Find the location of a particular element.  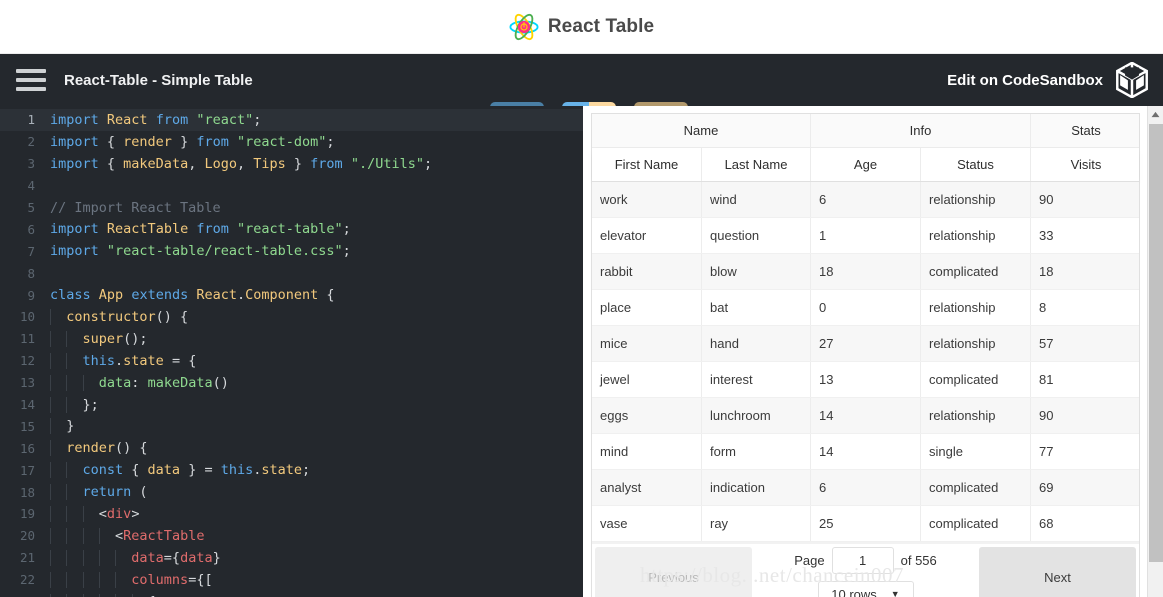

line-number: 4 is located at coordinates (31, 186).